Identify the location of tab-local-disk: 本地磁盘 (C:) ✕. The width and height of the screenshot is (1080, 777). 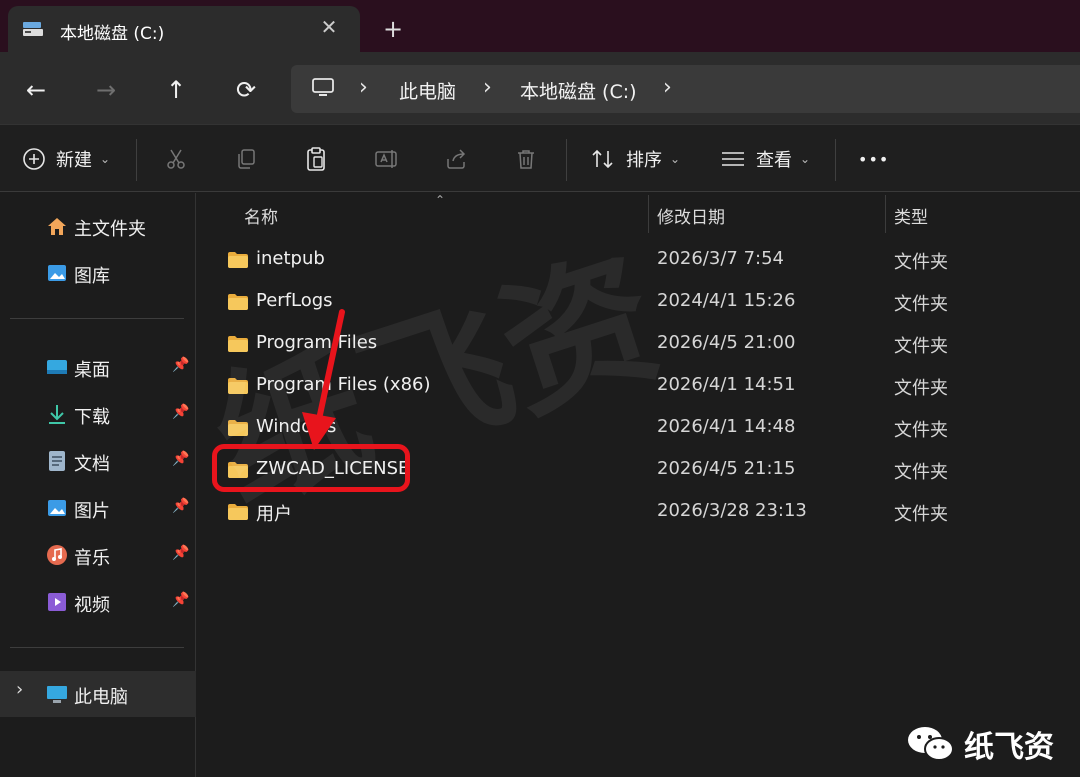
(184, 30).